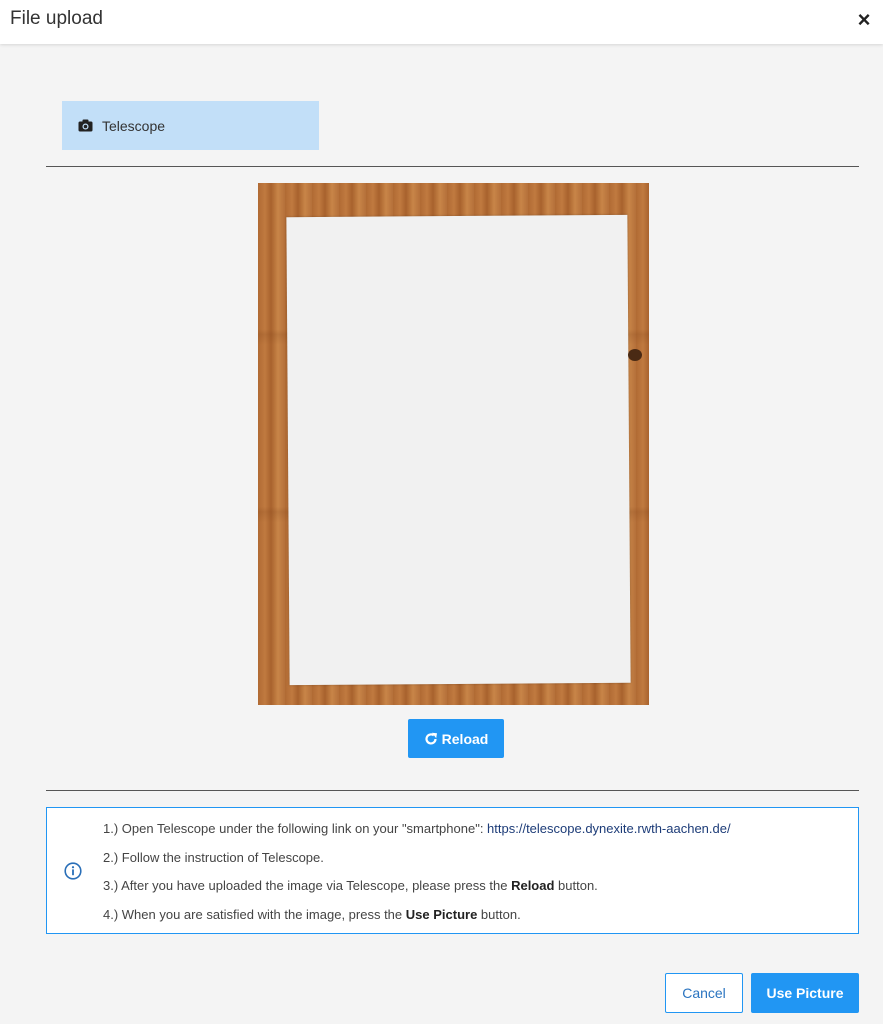  Describe the element at coordinates (56, 18) in the screenshot. I see `dialog-title: File upload` at that location.